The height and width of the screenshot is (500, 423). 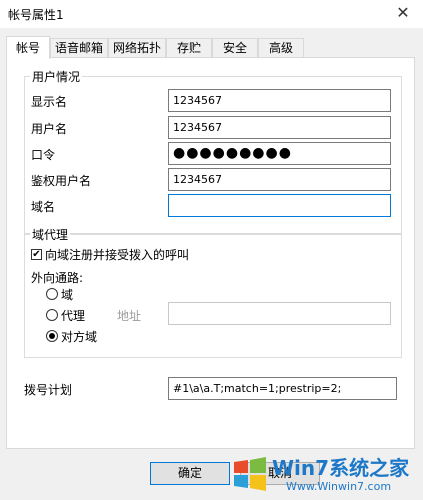 I want to click on tab-voicemail: 语音邮箱, so click(x=79, y=47).